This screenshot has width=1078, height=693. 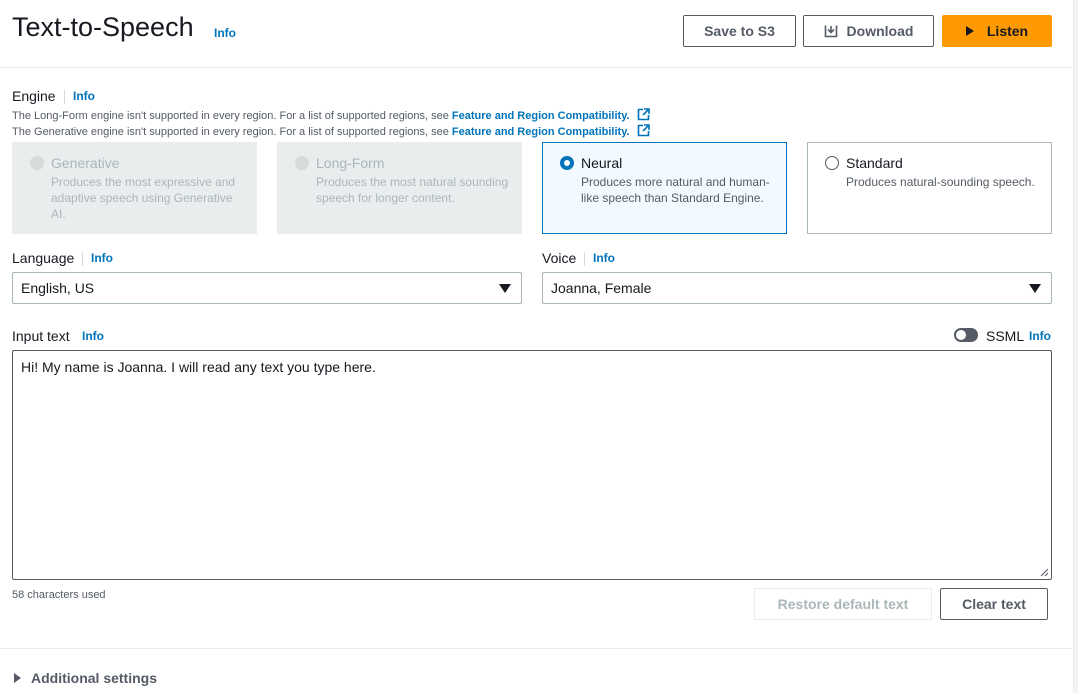 I want to click on download-button: Download, so click(x=868, y=31).